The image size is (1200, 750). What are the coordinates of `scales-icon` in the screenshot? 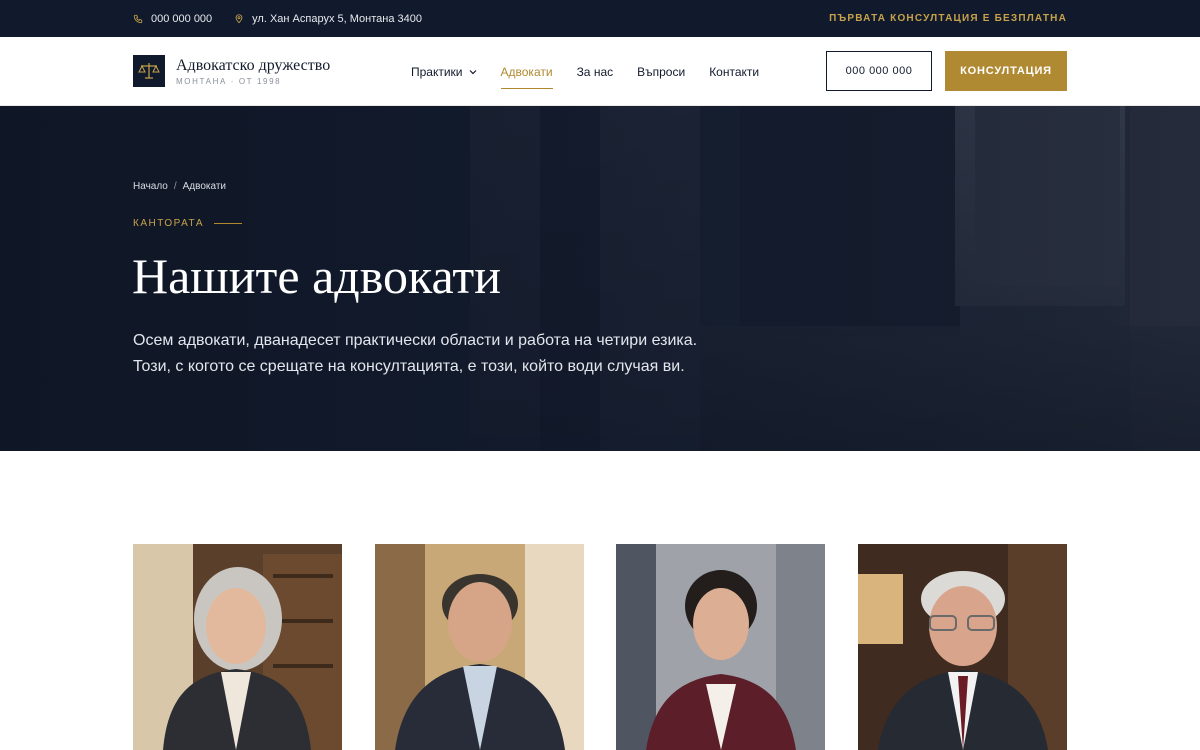 It's located at (149, 71).